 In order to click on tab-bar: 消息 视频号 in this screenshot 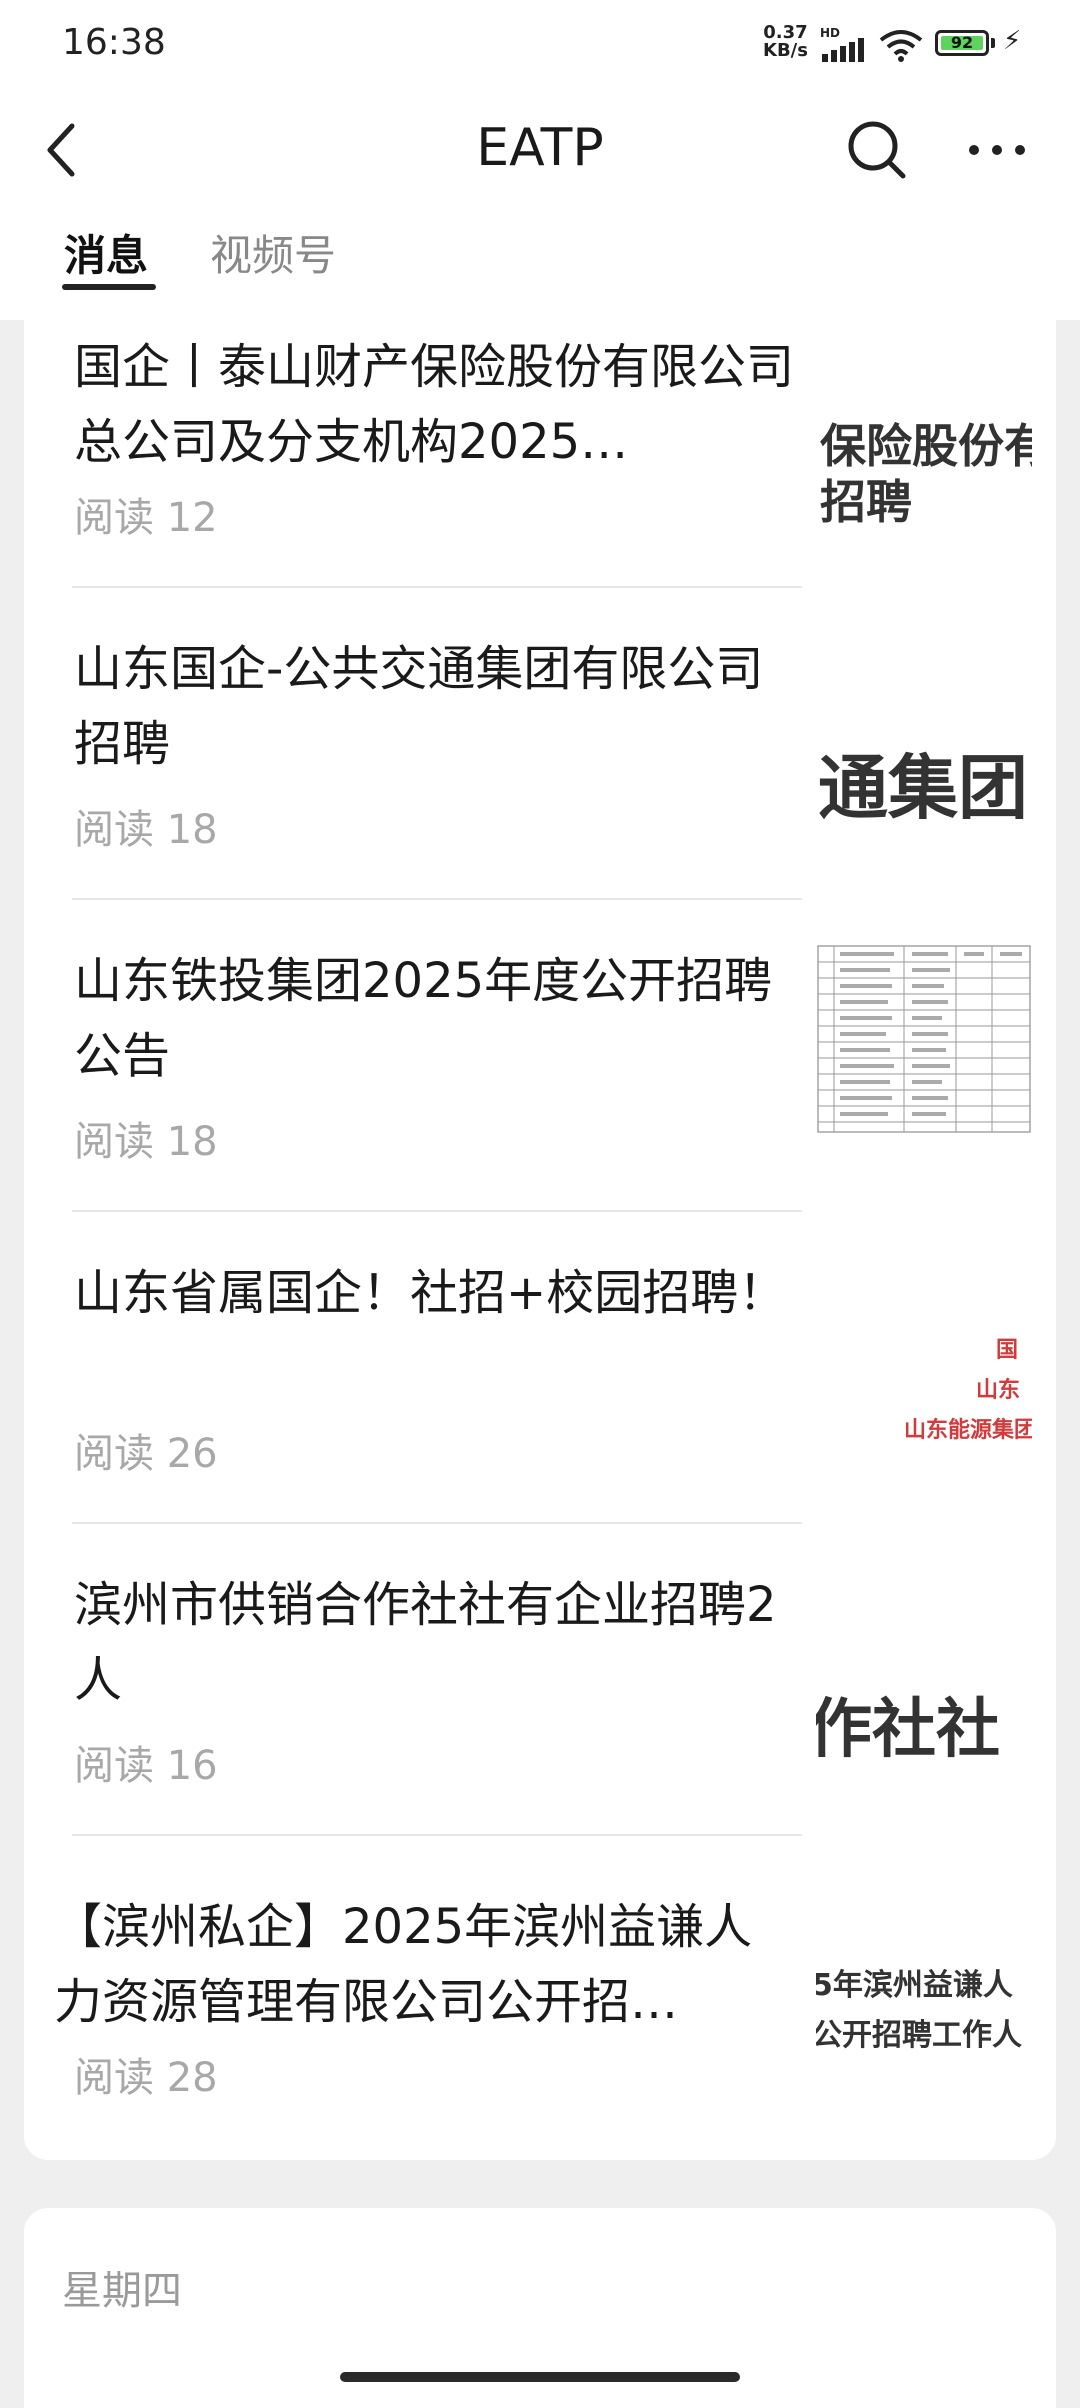, I will do `click(540, 250)`.